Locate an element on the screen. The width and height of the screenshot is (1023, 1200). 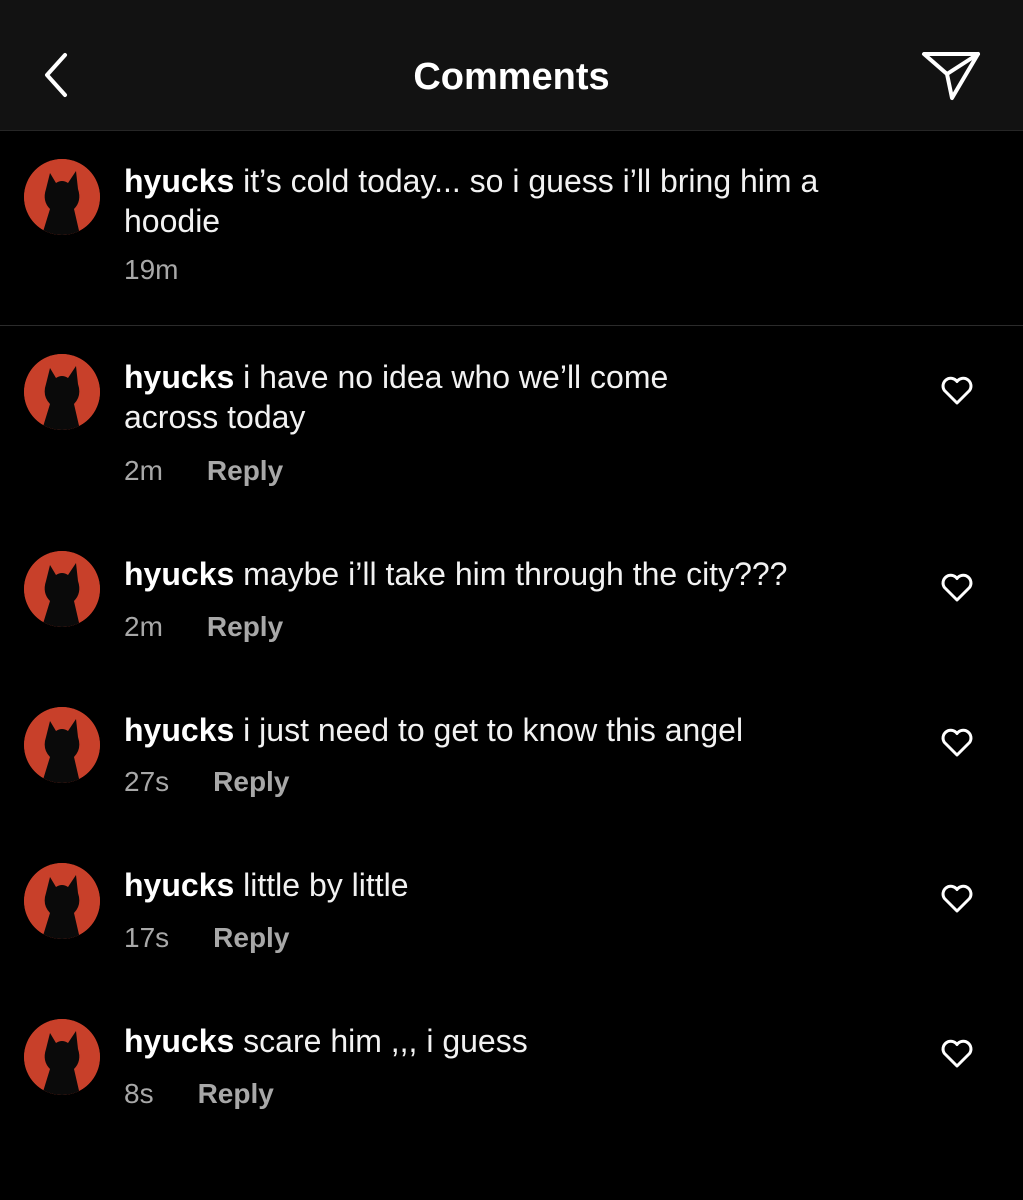
timestamp: 8s is located at coordinates (139, 1093).